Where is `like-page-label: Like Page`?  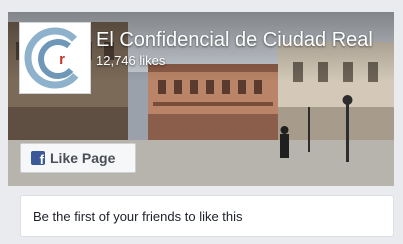
like-page-label: Like Page is located at coordinates (83, 158).